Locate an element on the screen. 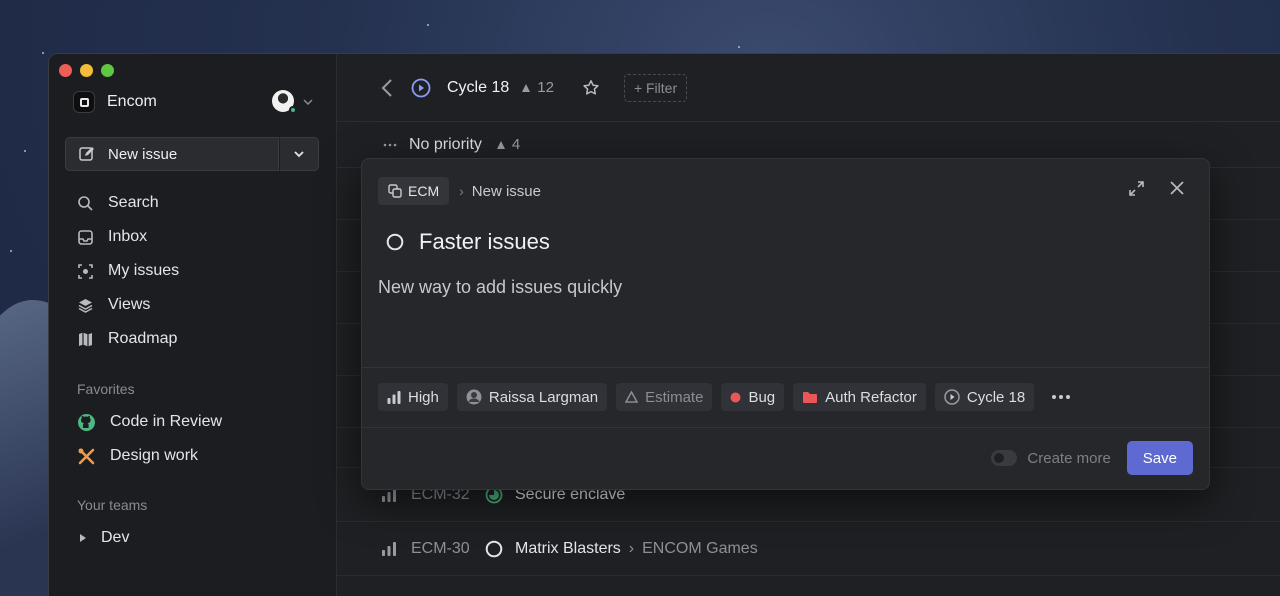 The height and width of the screenshot is (596, 1280). label-label: Bug is located at coordinates (762, 397).